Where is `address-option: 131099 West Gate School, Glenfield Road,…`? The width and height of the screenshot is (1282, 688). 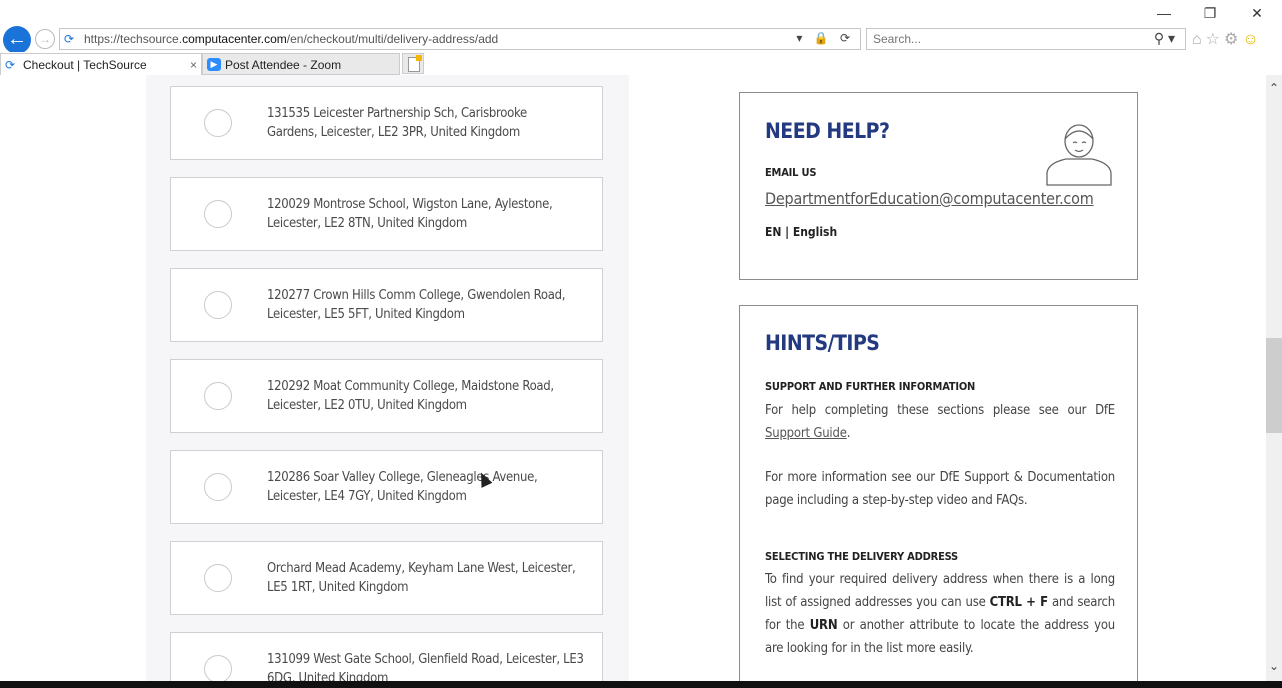 address-option: 131099 West Gate School, Glenfield Road,… is located at coordinates (386, 656).